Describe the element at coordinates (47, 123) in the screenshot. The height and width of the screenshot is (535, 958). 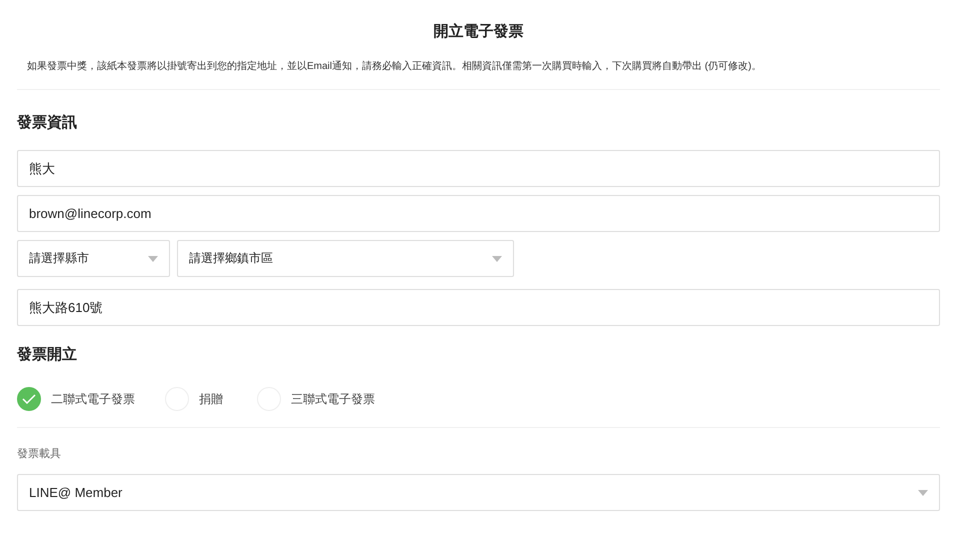
I see `section-heading: 發票資訊` at that location.